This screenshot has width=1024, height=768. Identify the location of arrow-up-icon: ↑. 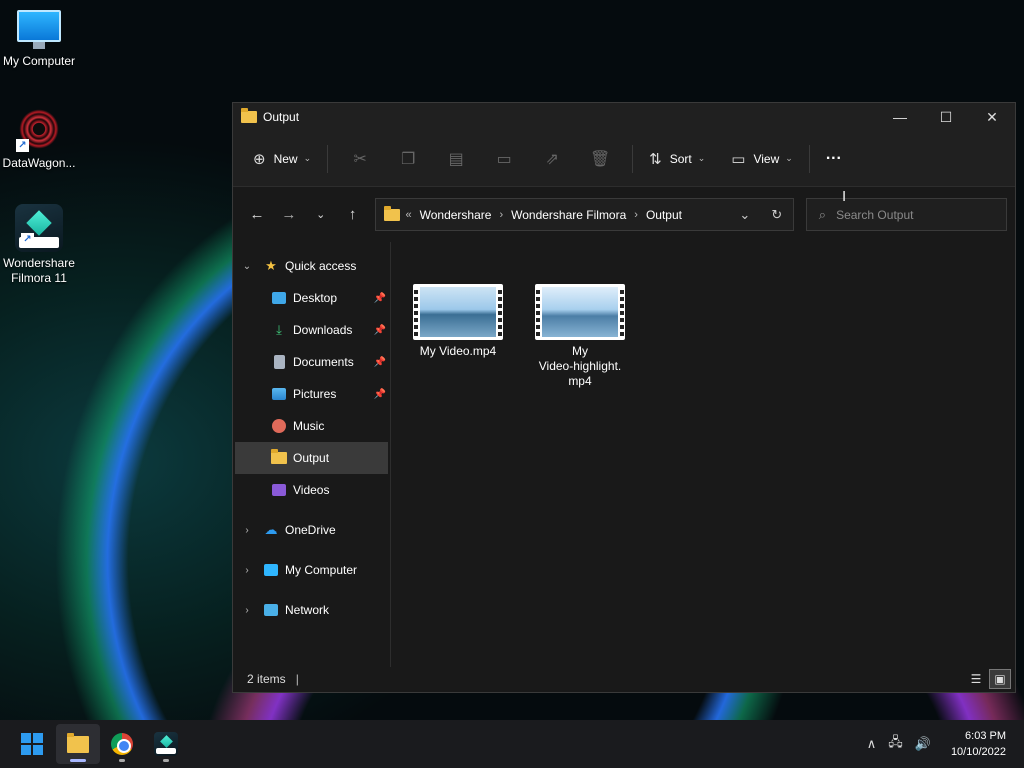
(352, 214).